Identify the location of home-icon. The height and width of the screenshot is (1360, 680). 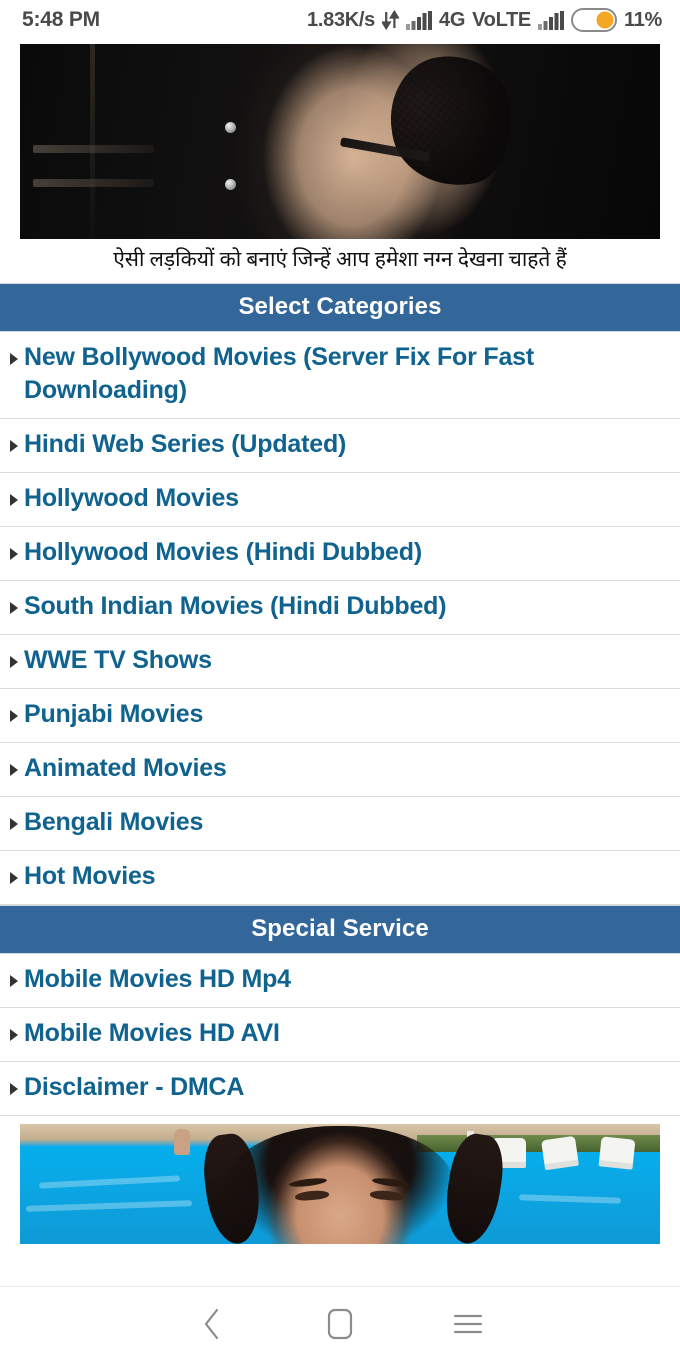
(340, 1324).